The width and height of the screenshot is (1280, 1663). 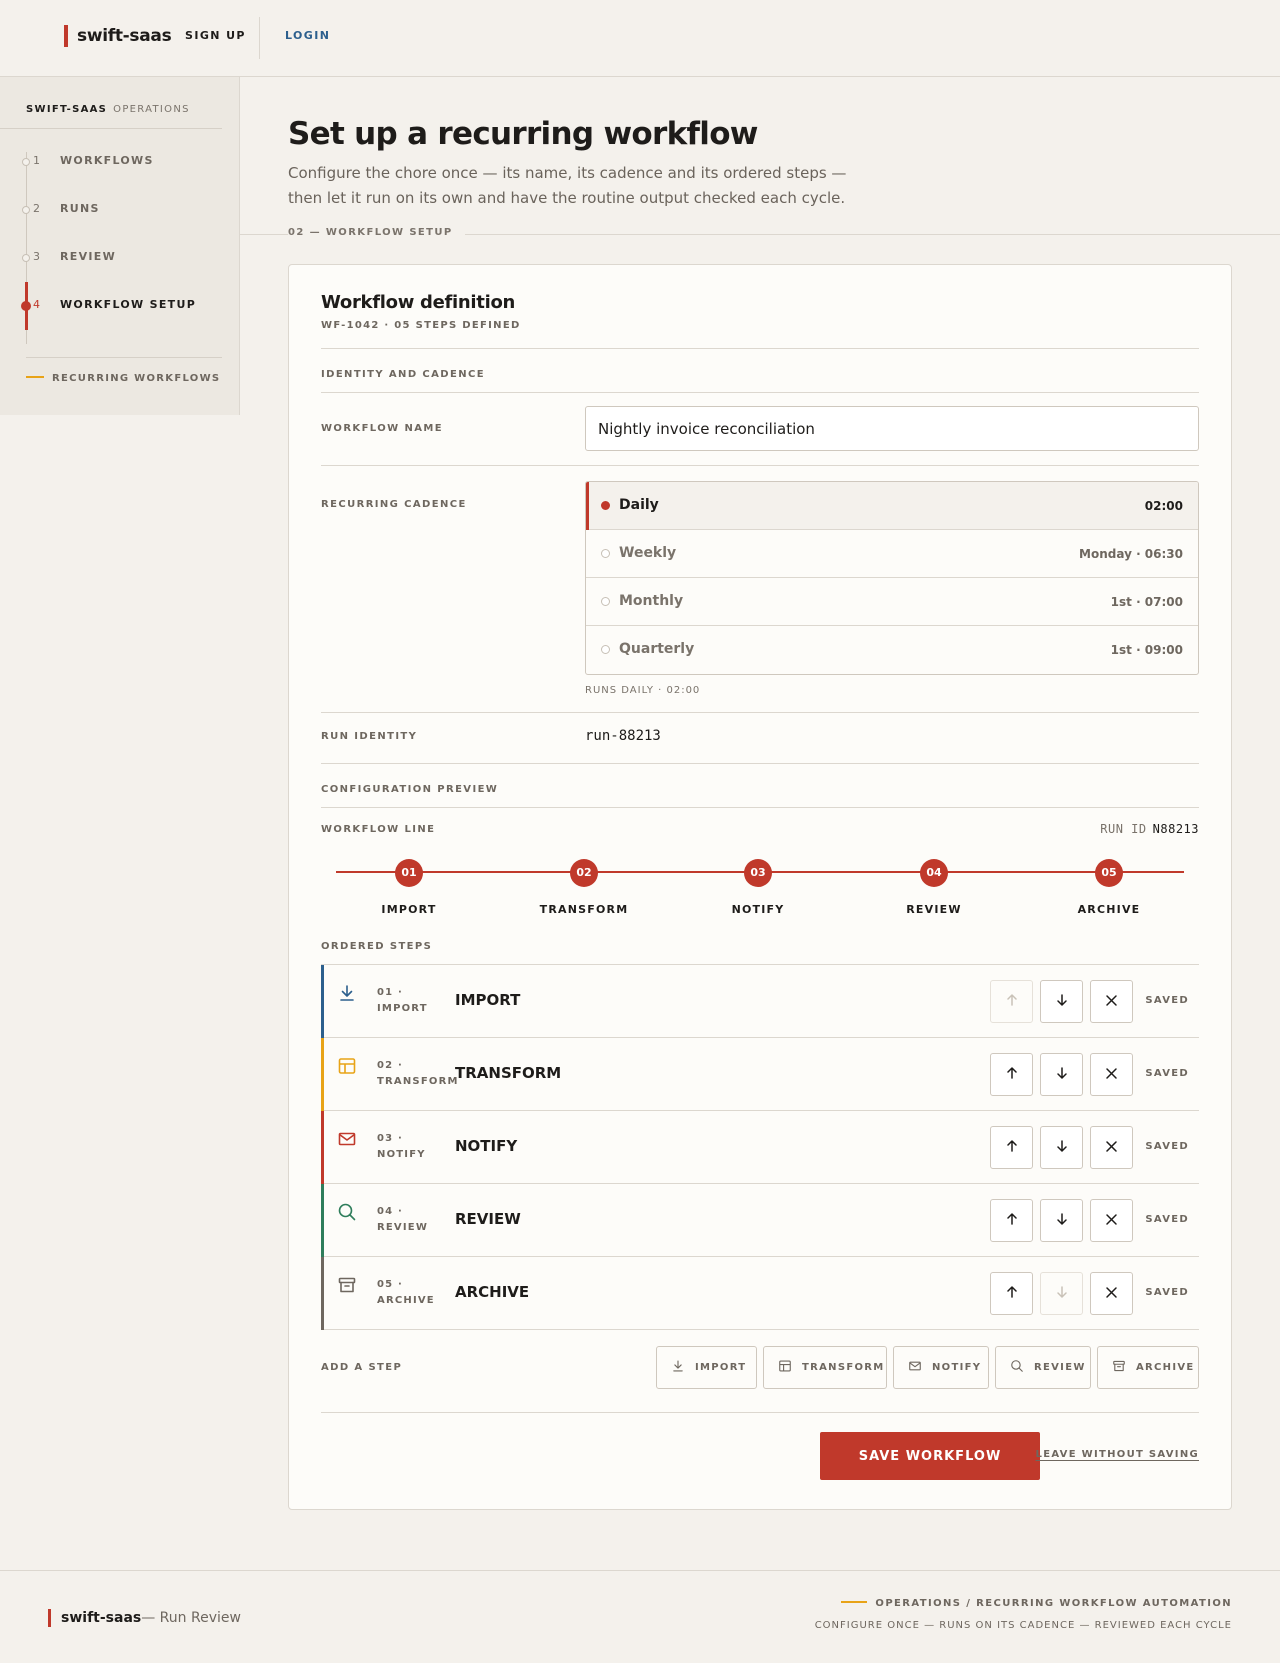 What do you see at coordinates (930, 1456) in the screenshot?
I see `save-workflow-button: SAVE WORKFLOW` at bounding box center [930, 1456].